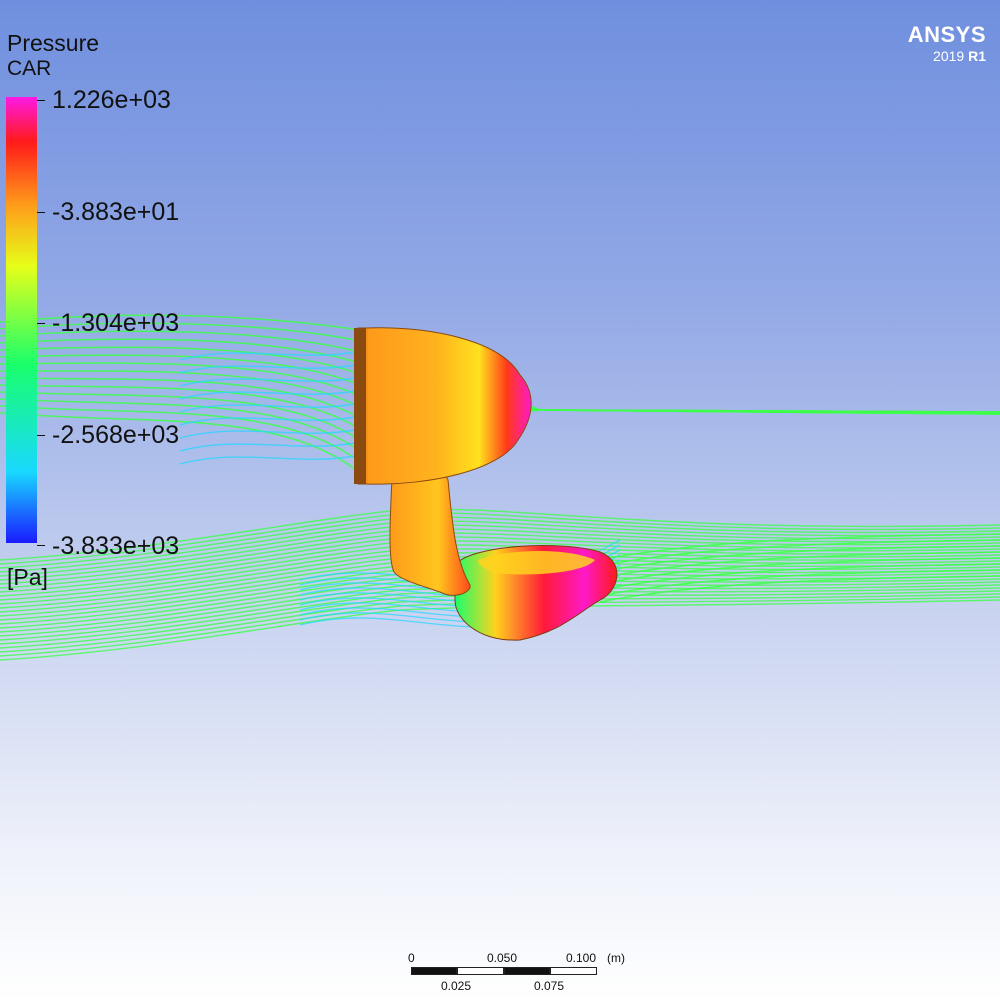 This screenshot has height=1000, width=1000. I want to click on scale-unit: (m), so click(616, 958).